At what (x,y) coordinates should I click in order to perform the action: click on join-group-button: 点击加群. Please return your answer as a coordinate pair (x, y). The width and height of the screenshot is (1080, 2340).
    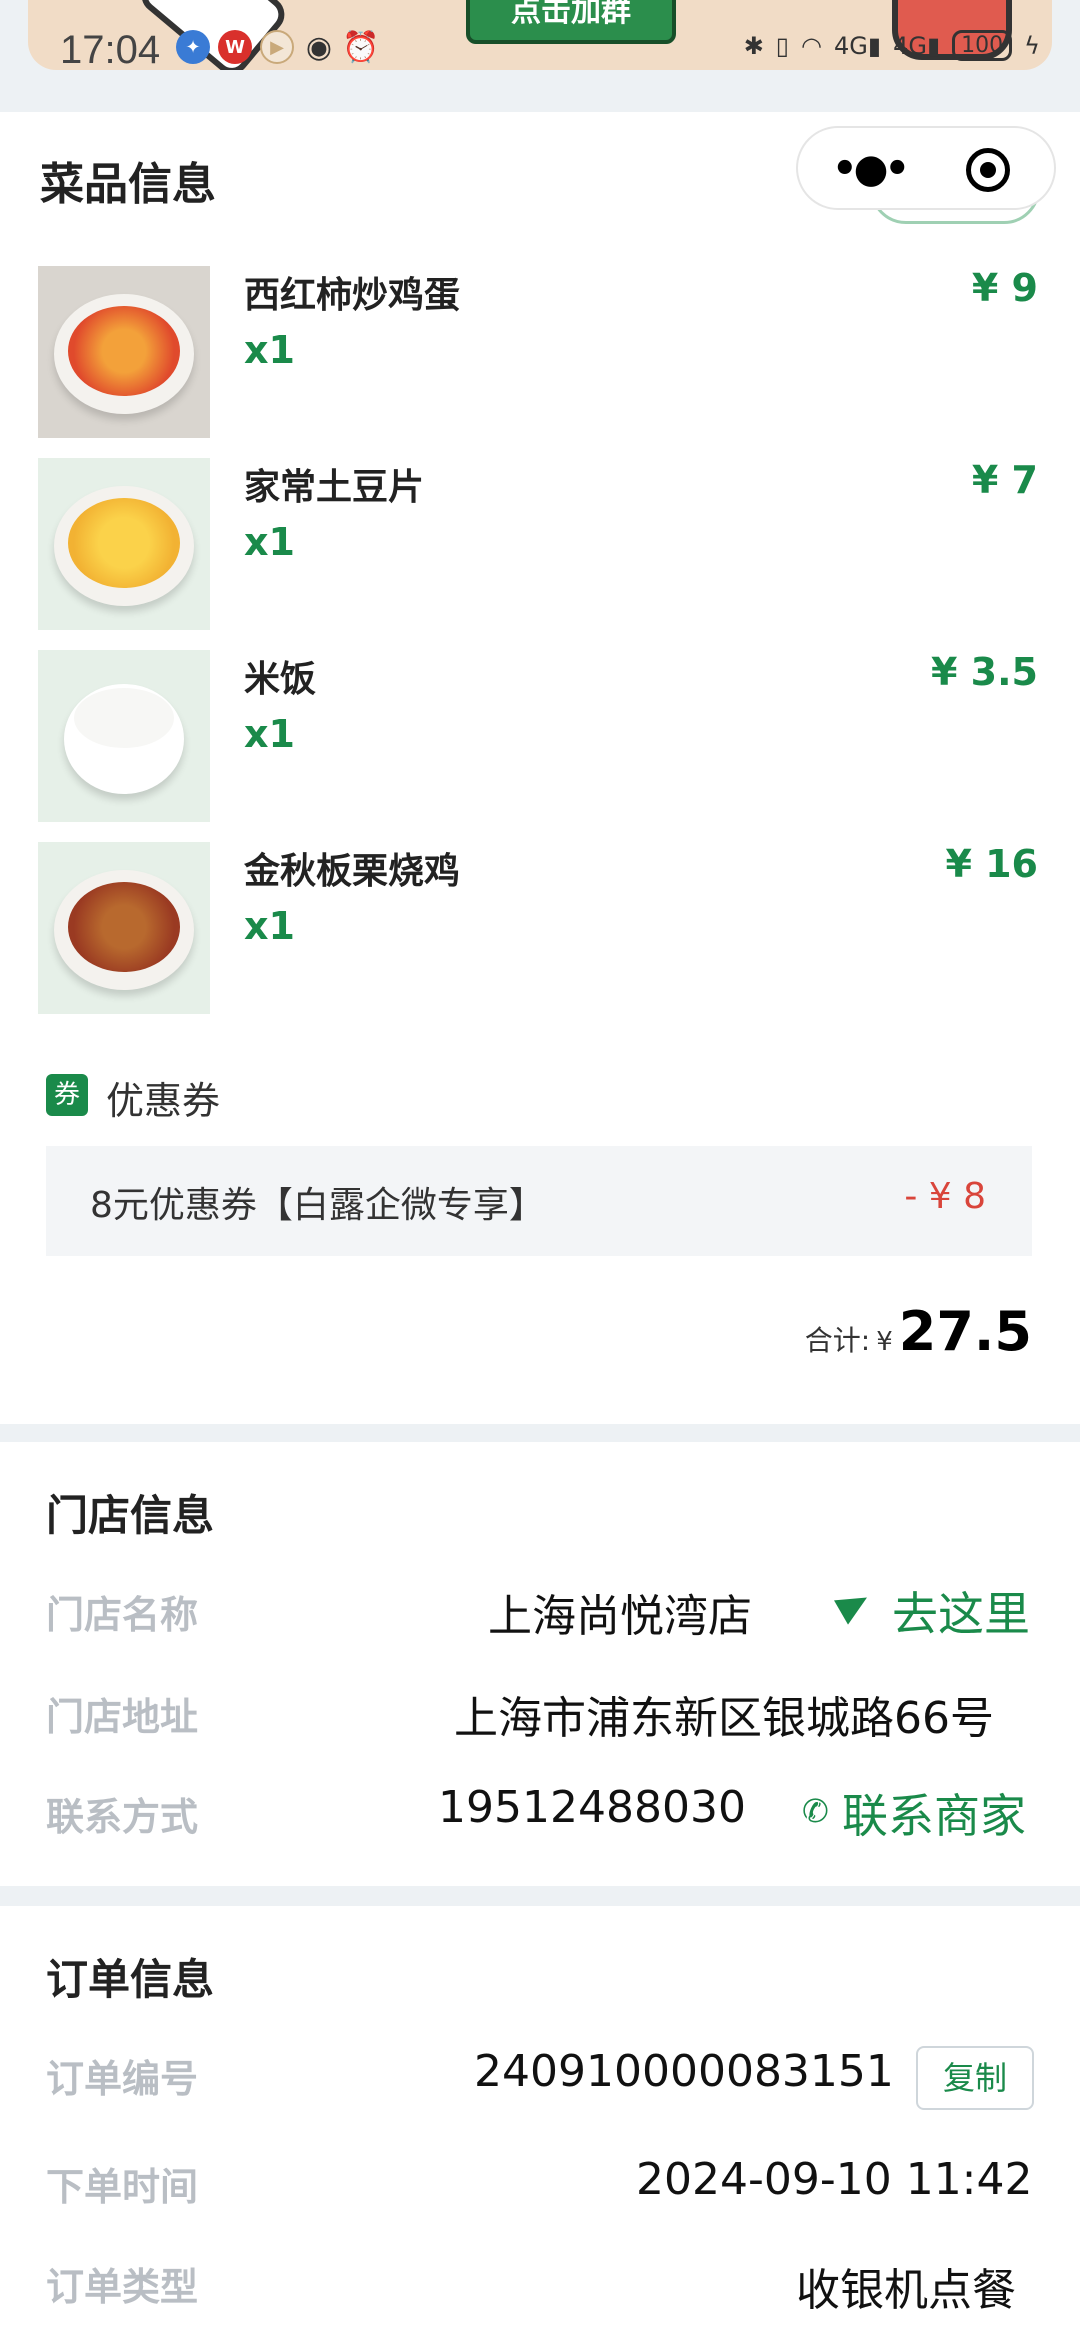
    Looking at the image, I should click on (571, 22).